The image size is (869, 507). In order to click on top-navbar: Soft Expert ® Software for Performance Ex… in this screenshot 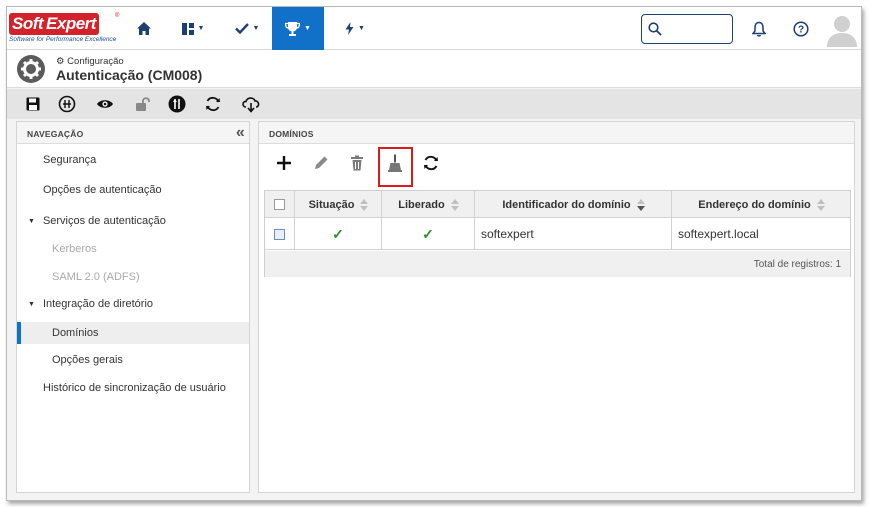, I will do `click(434, 28)`.